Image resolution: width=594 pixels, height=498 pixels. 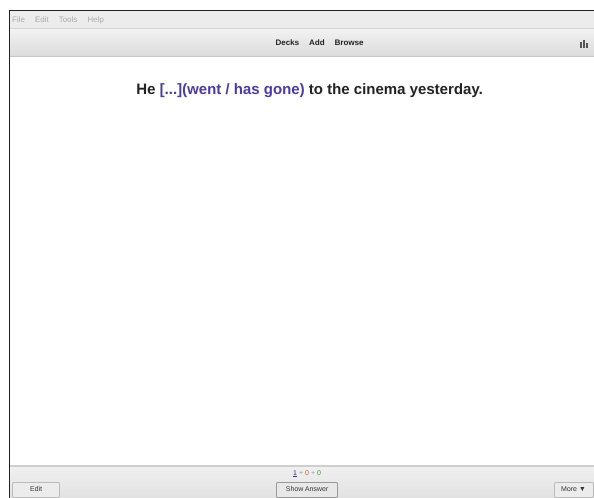 I want to click on toolbar-link: Browse, so click(x=349, y=42).